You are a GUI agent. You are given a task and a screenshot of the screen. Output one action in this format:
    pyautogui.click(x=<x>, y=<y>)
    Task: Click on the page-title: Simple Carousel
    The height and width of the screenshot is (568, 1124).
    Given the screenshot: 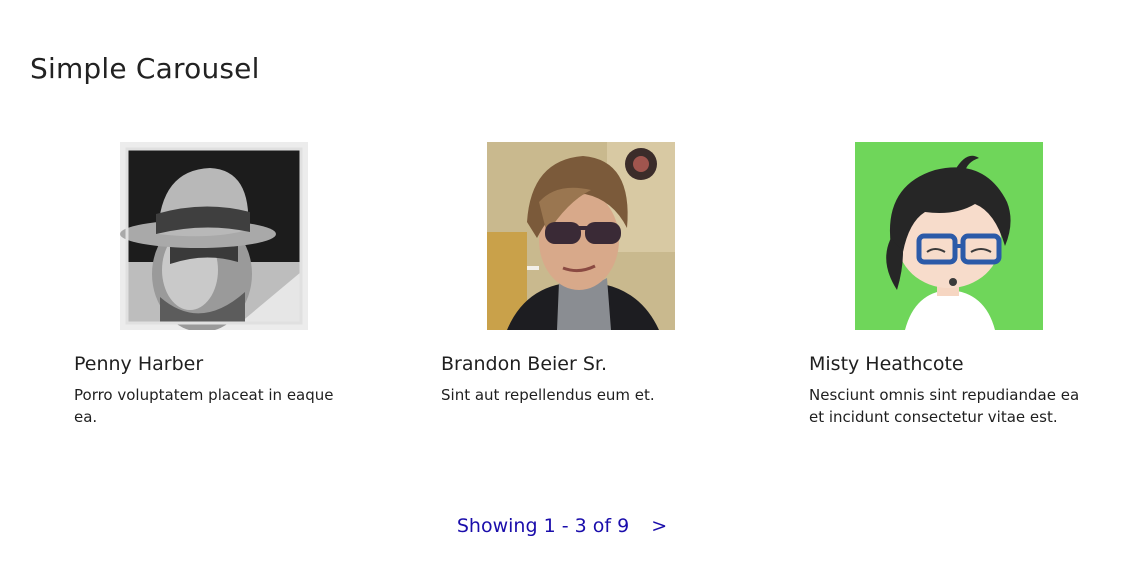 What is the action you would take?
    pyautogui.click(x=145, y=68)
    